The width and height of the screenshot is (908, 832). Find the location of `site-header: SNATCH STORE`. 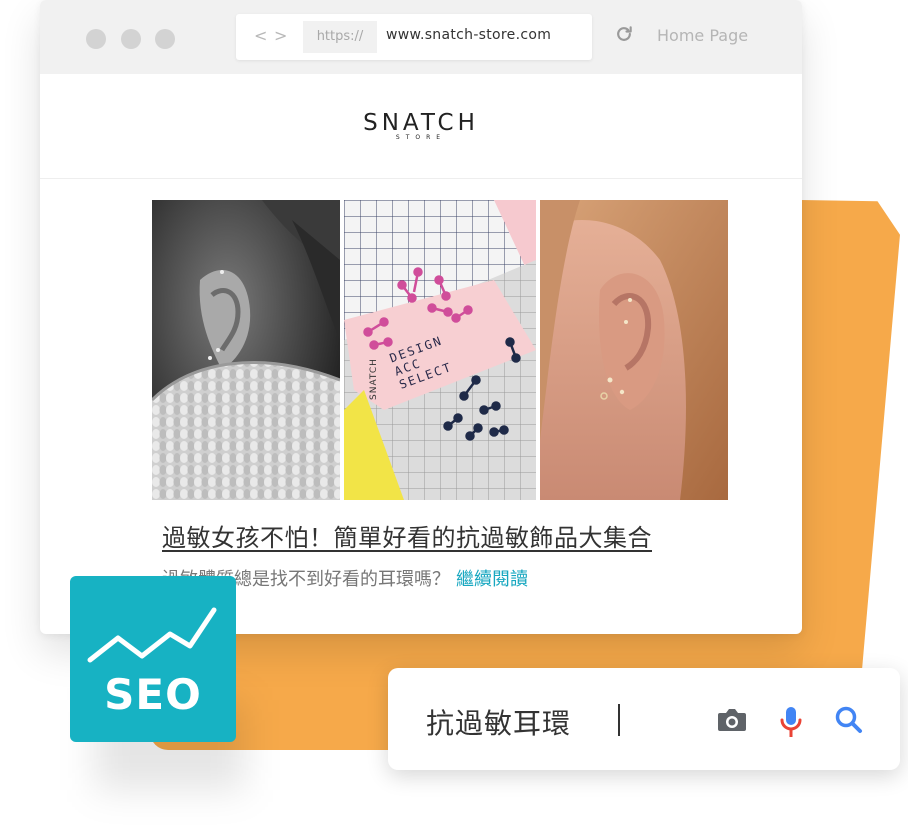

site-header: SNATCH STORE is located at coordinates (421, 126).